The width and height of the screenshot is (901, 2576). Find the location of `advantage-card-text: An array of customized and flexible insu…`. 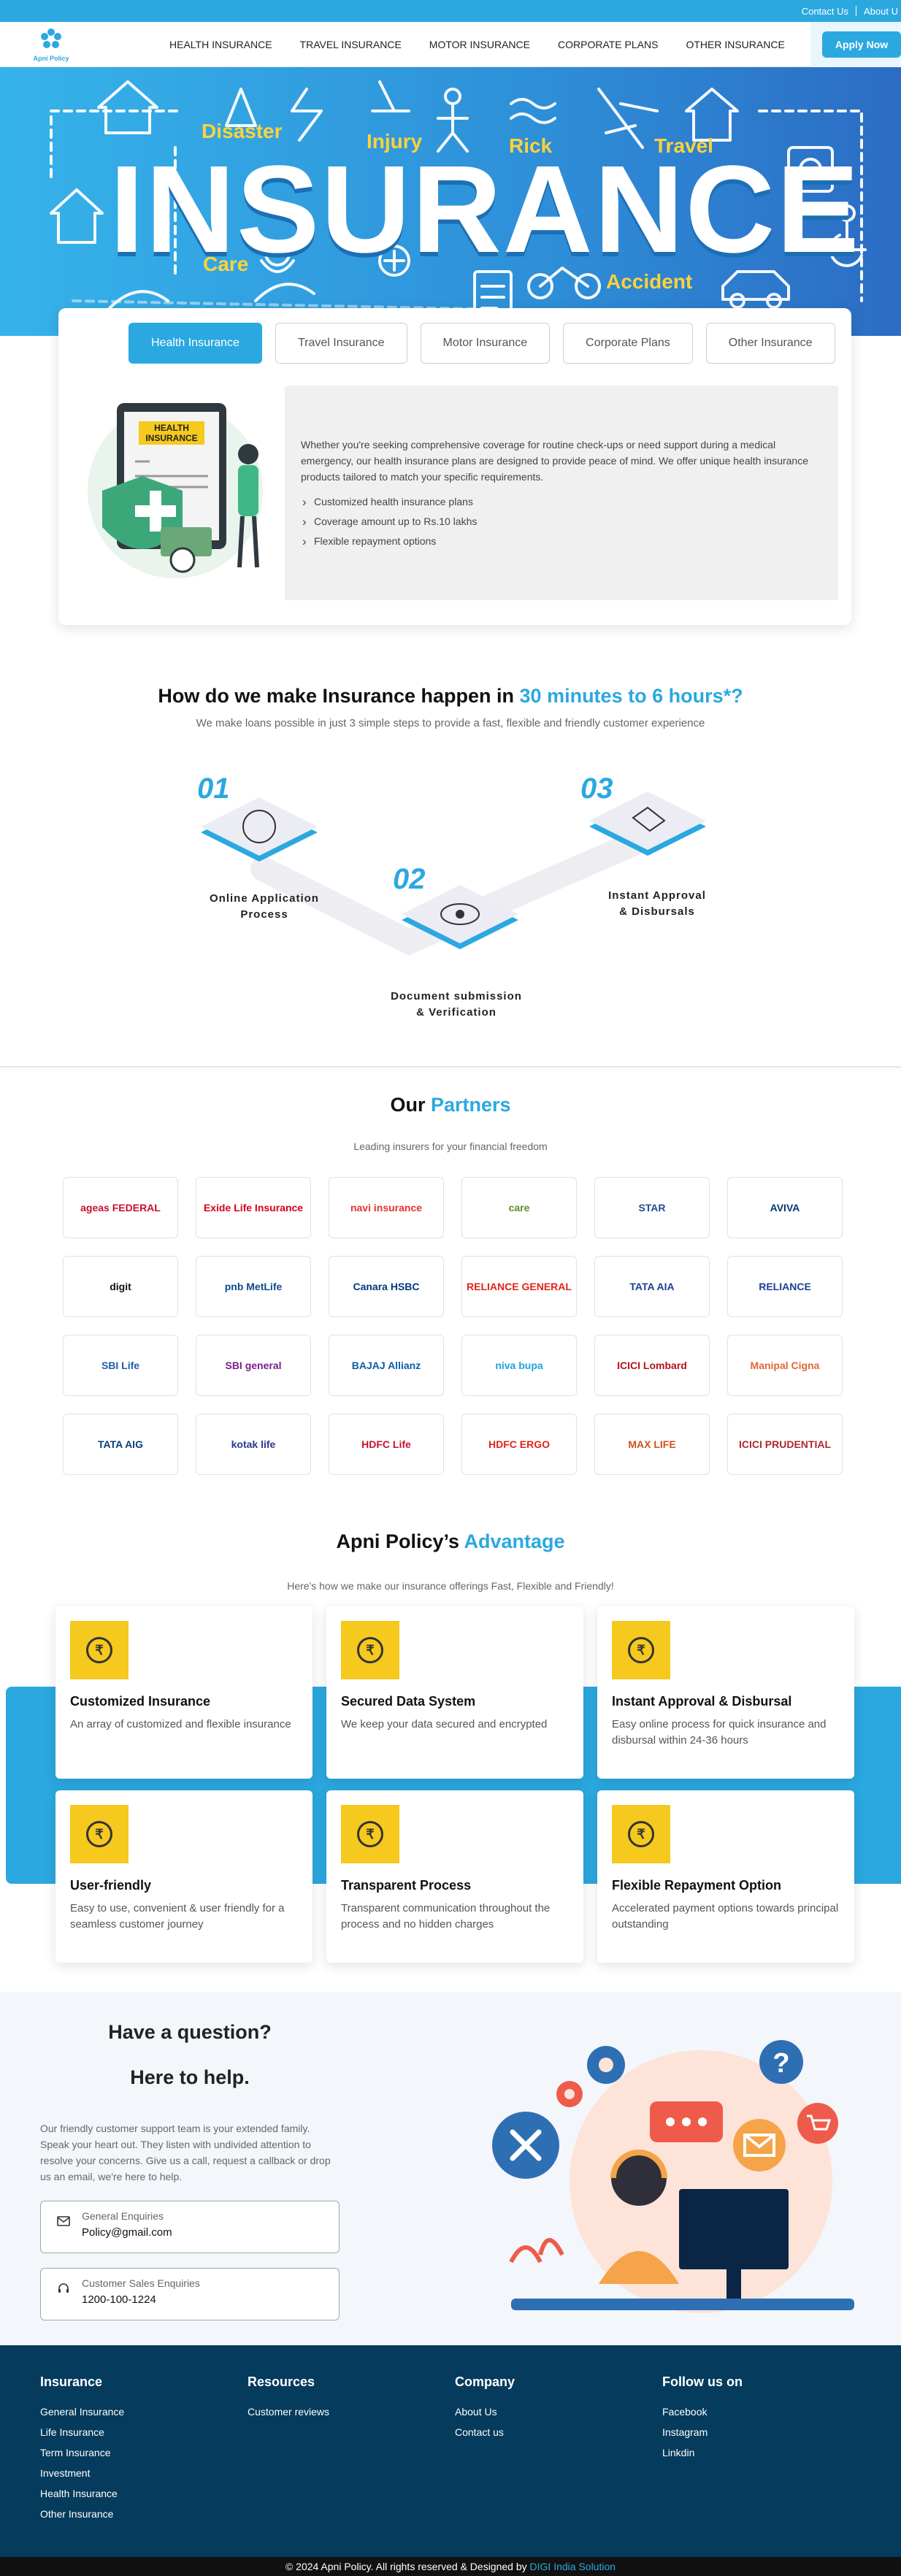

advantage-card-text: An array of customized and flexible insu… is located at coordinates (181, 1724).